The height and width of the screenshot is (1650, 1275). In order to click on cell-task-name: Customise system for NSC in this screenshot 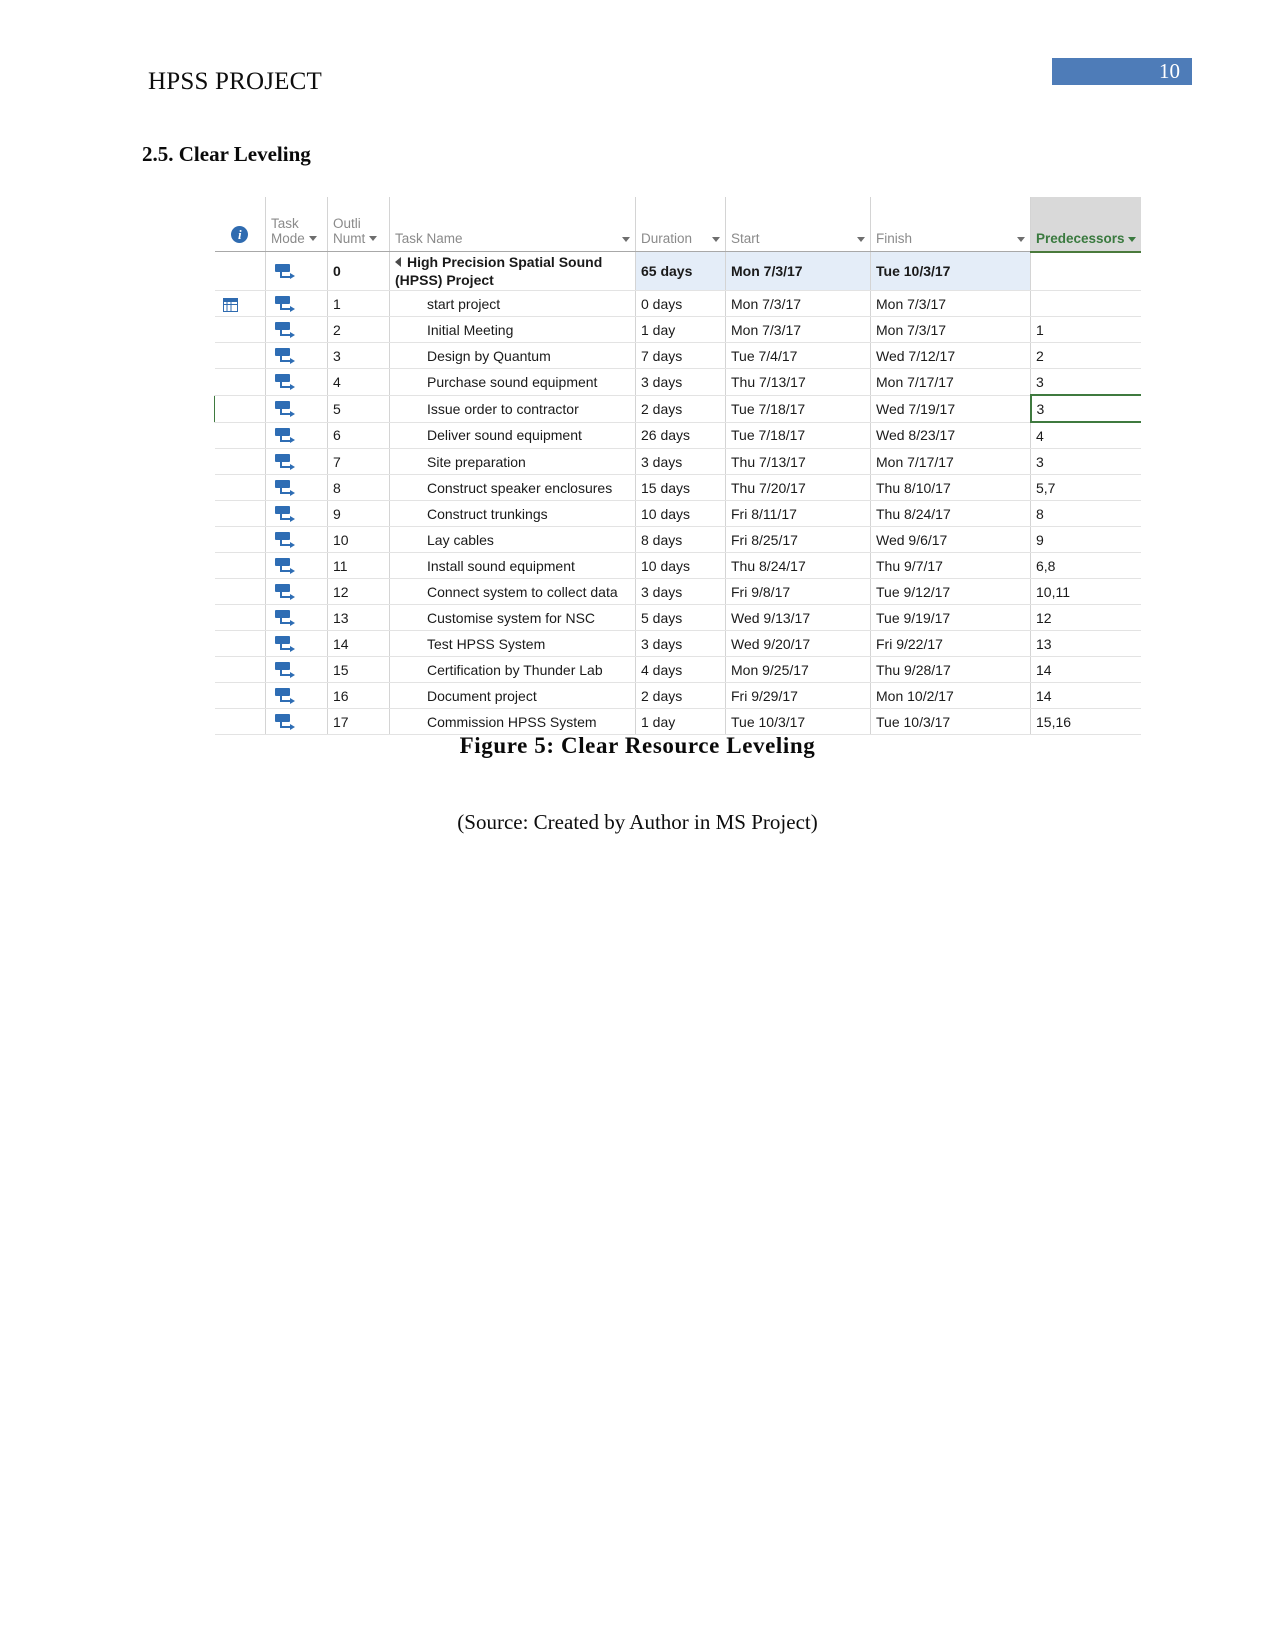, I will do `click(512, 617)`.